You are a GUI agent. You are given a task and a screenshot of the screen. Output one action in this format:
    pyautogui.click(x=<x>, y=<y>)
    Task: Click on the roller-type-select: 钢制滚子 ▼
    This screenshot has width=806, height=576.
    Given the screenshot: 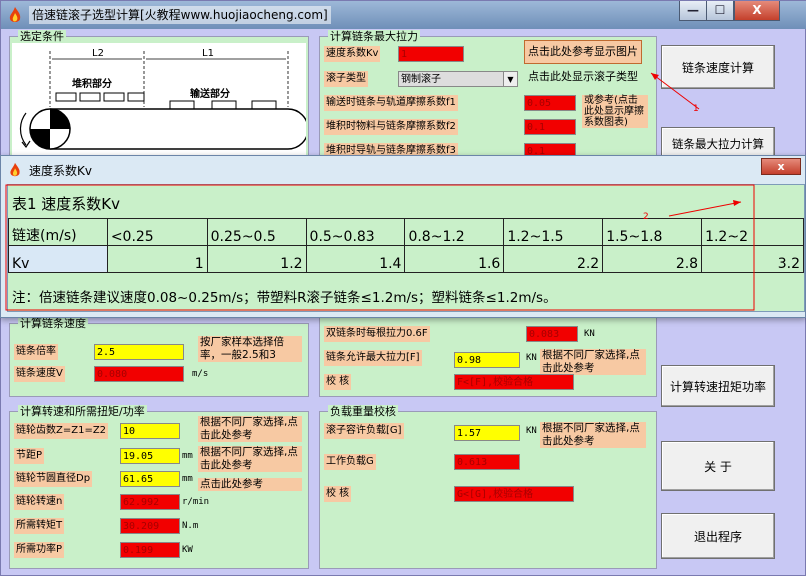 What is the action you would take?
    pyautogui.click(x=458, y=79)
    